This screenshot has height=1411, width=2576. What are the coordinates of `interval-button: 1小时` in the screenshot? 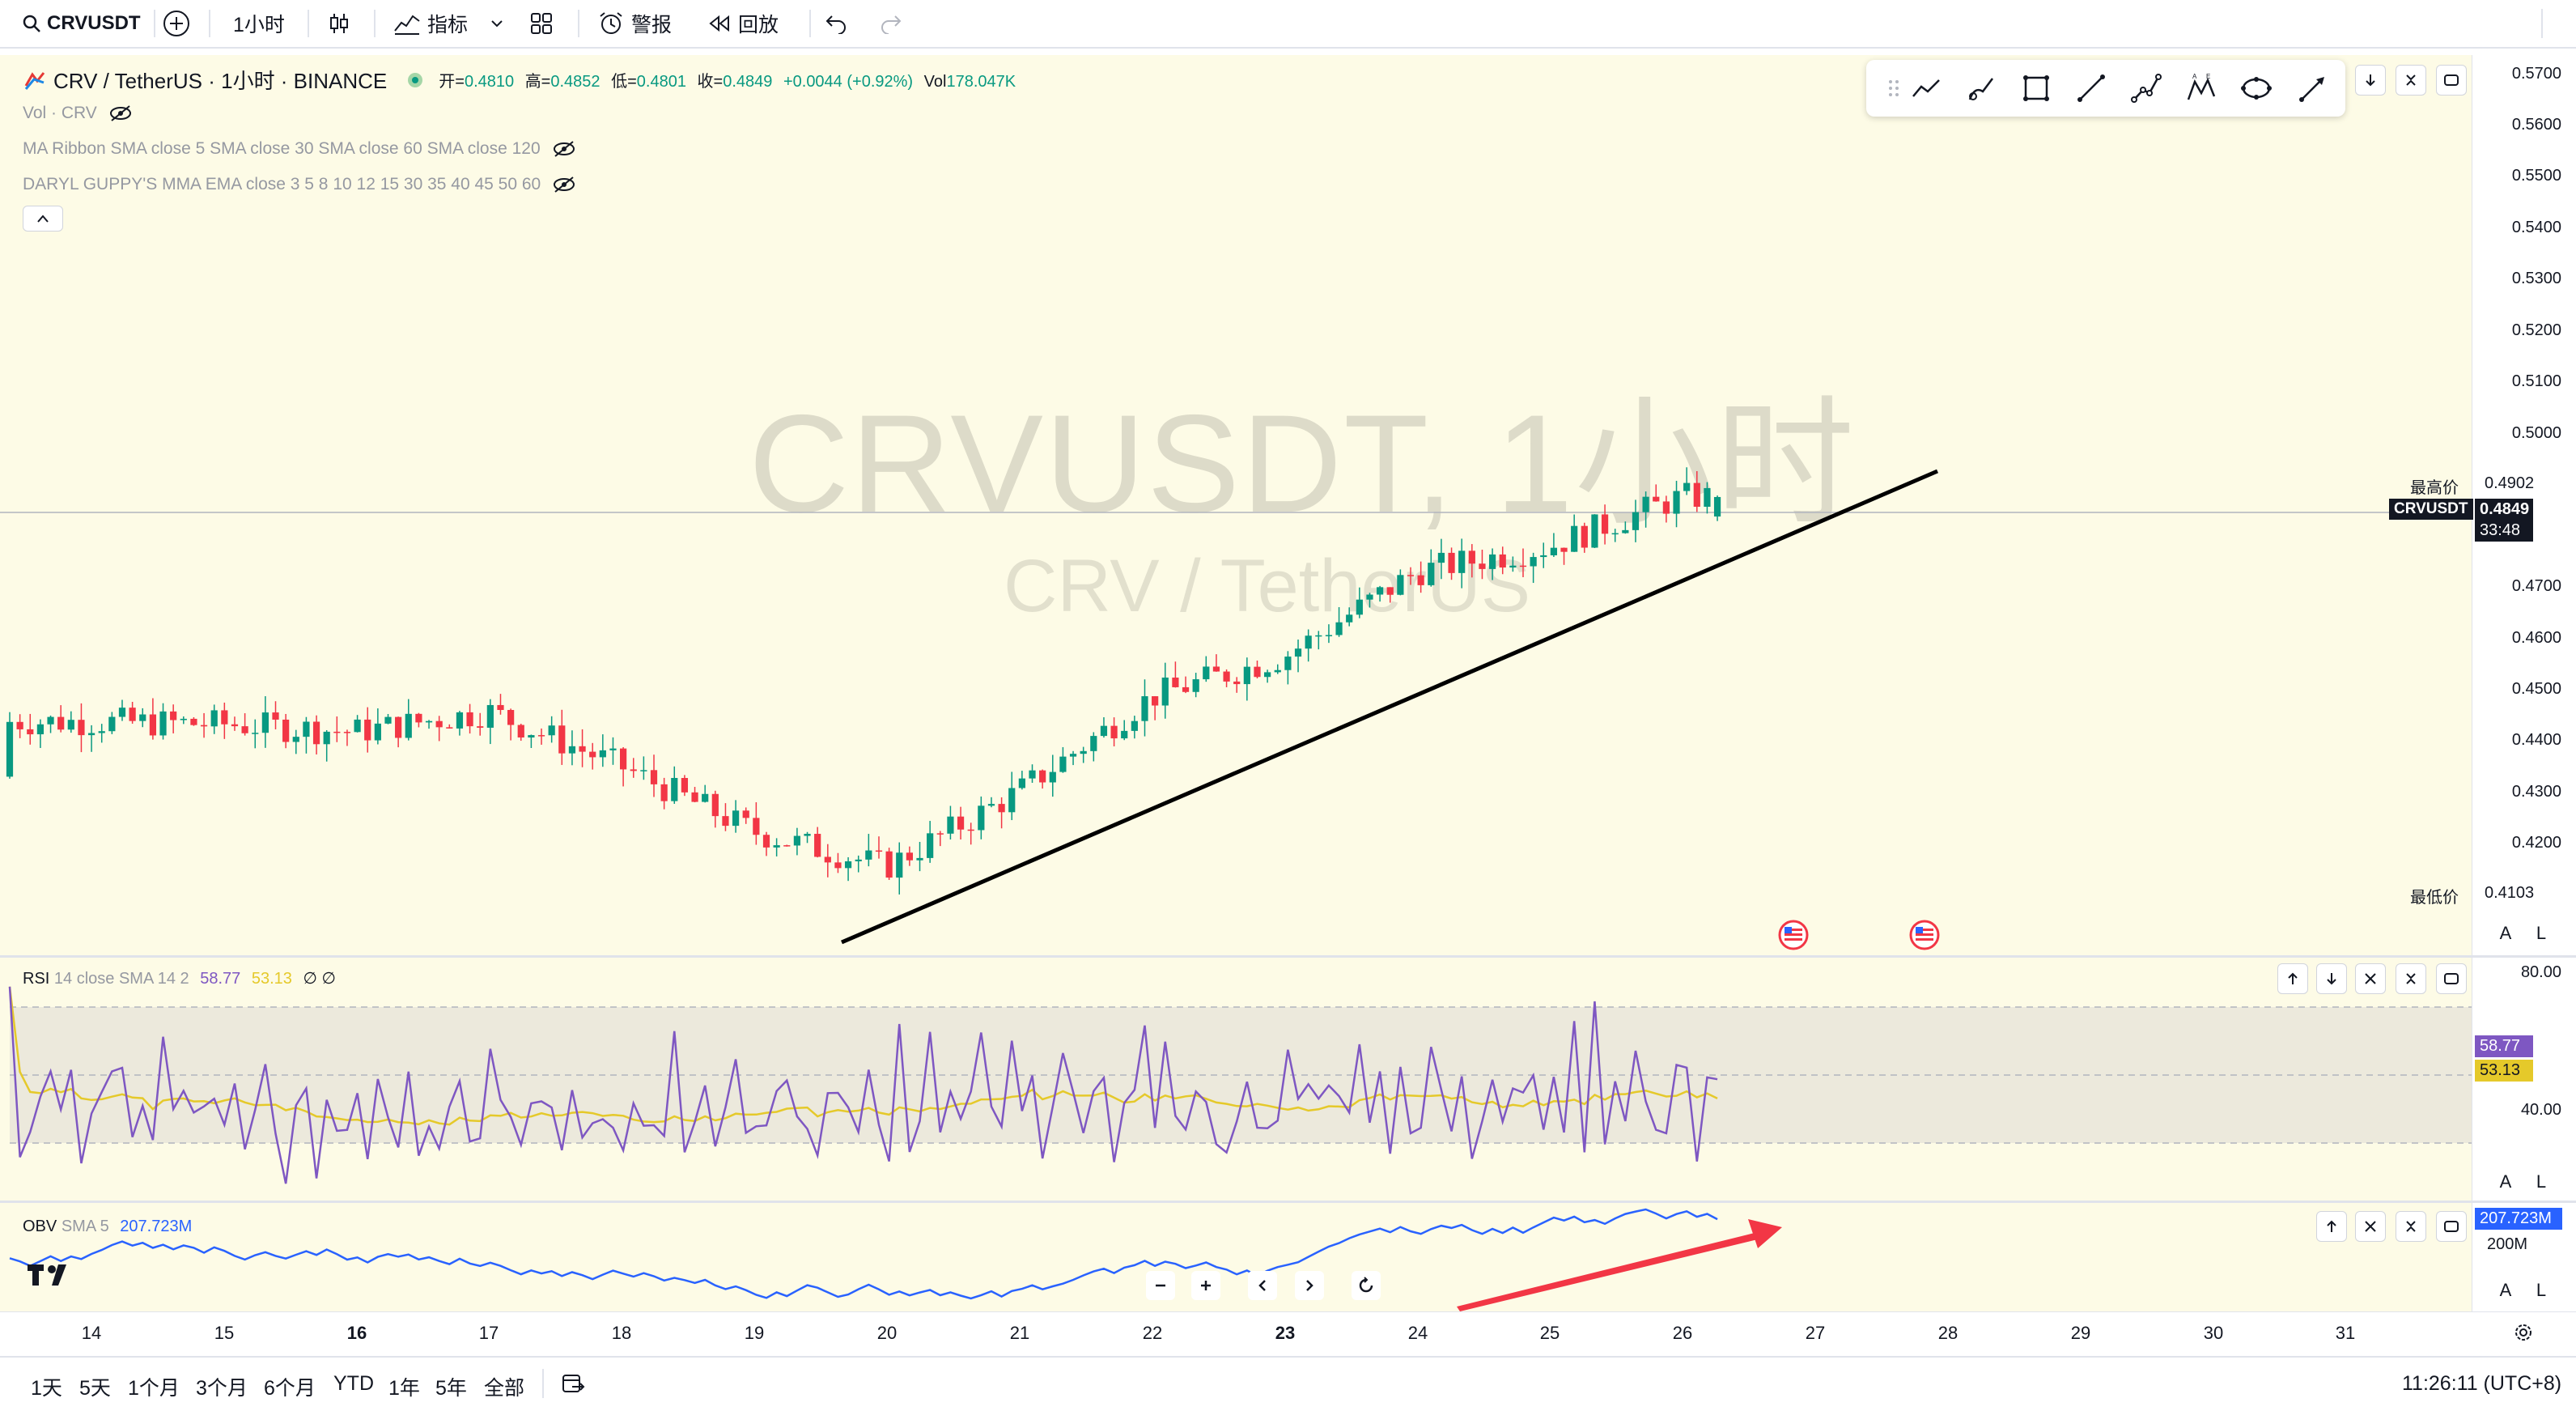 It's located at (259, 23).